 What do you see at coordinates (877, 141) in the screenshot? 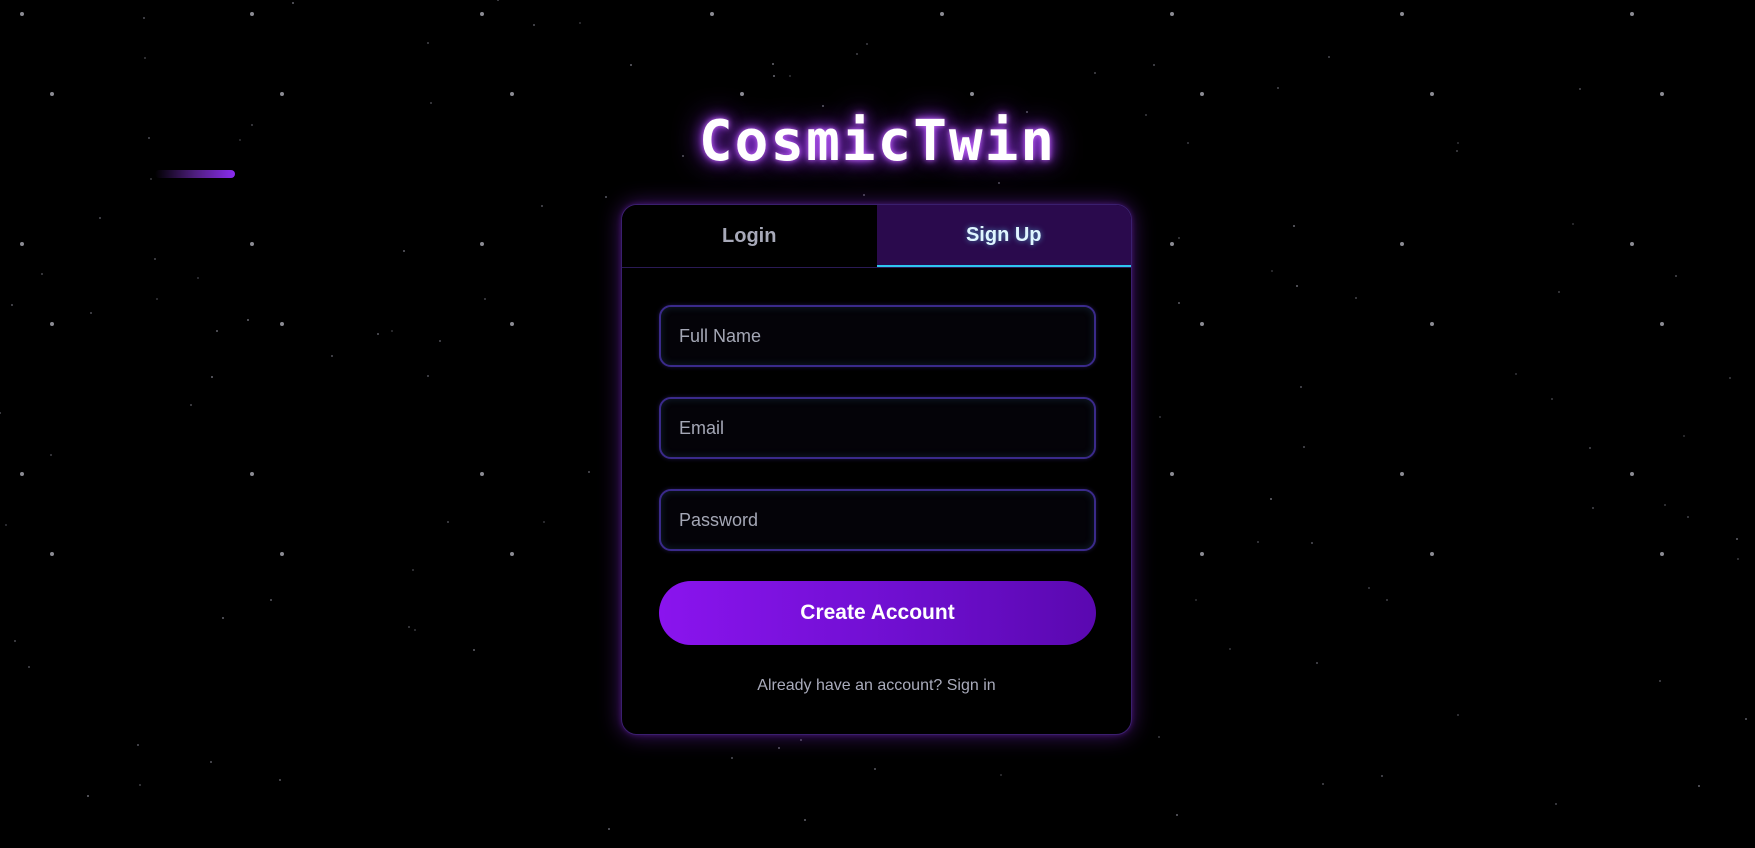
I see `brand-title: CosmicTwin` at bounding box center [877, 141].